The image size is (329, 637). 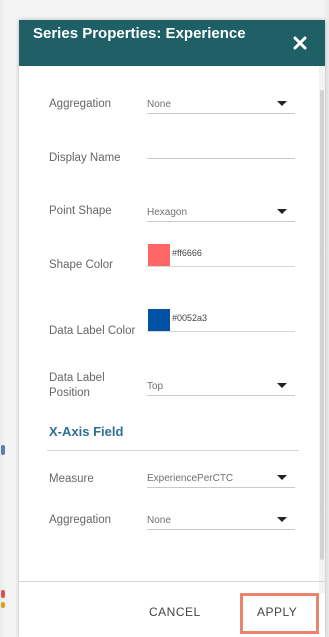 I want to click on aggregation-value: None, so click(x=159, y=104).